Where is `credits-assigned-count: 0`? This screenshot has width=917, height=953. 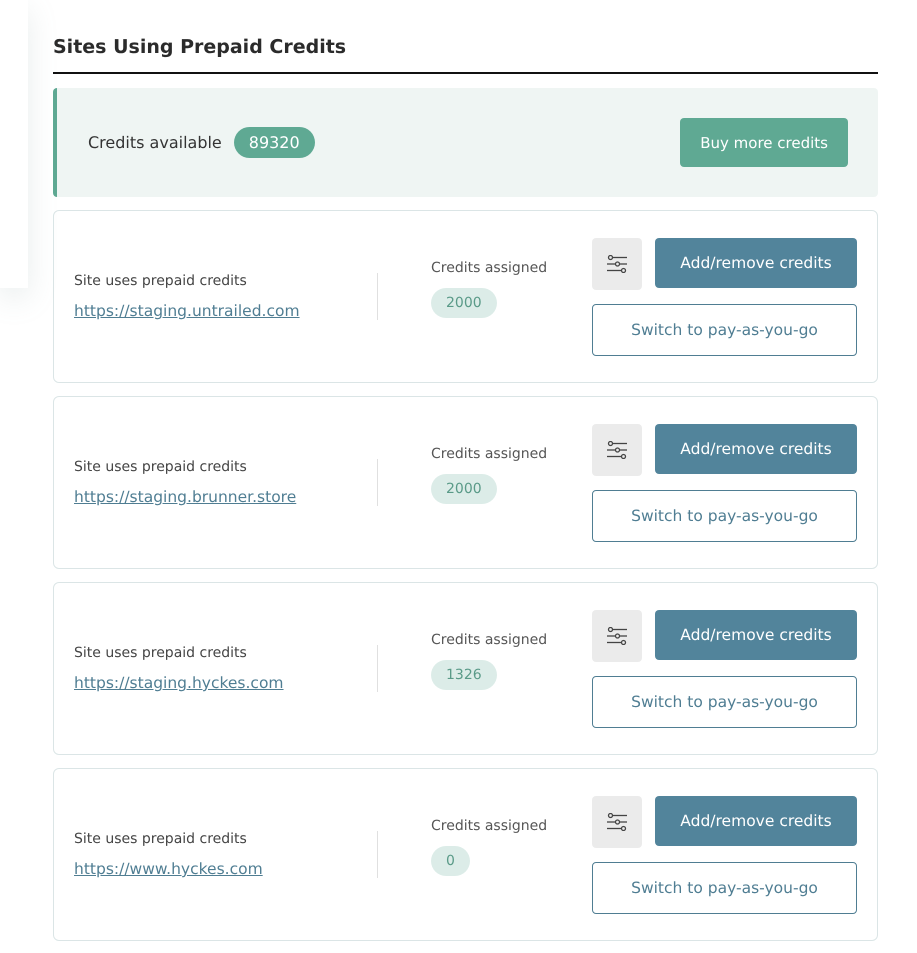
credits-assigned-count: 0 is located at coordinates (450, 861).